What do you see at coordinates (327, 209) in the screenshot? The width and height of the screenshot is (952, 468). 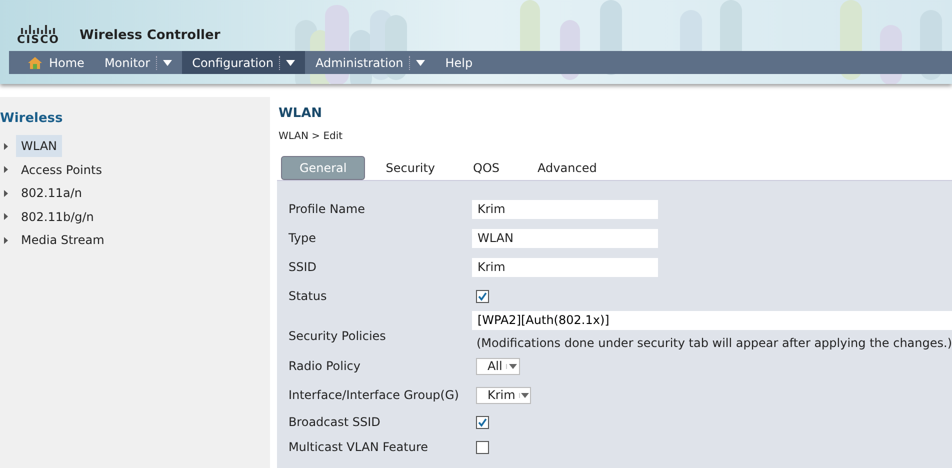 I see `field-label: Profile Name` at bounding box center [327, 209].